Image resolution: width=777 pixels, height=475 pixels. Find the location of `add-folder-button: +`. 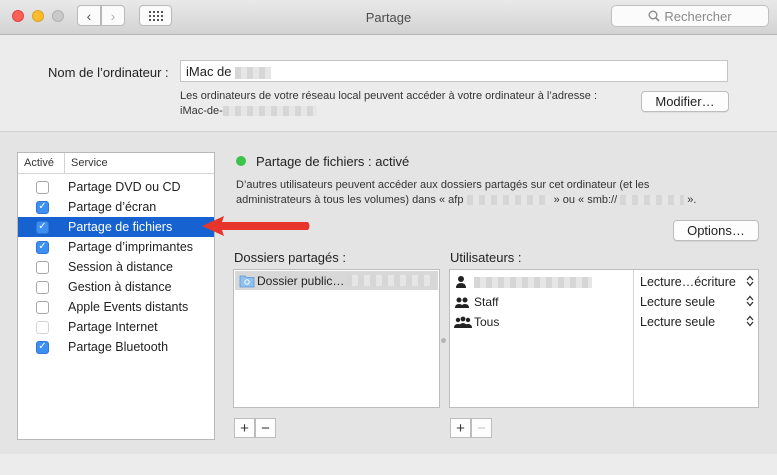

add-folder-button: + is located at coordinates (244, 428).